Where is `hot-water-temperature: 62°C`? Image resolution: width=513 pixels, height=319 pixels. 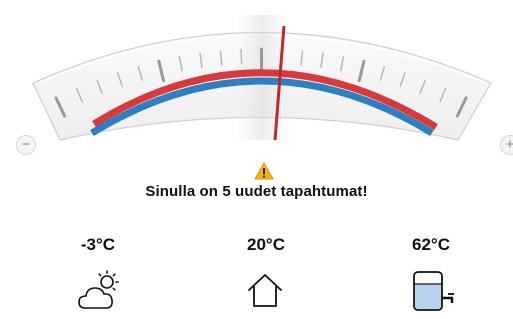
hot-water-temperature: 62°C is located at coordinates (431, 244).